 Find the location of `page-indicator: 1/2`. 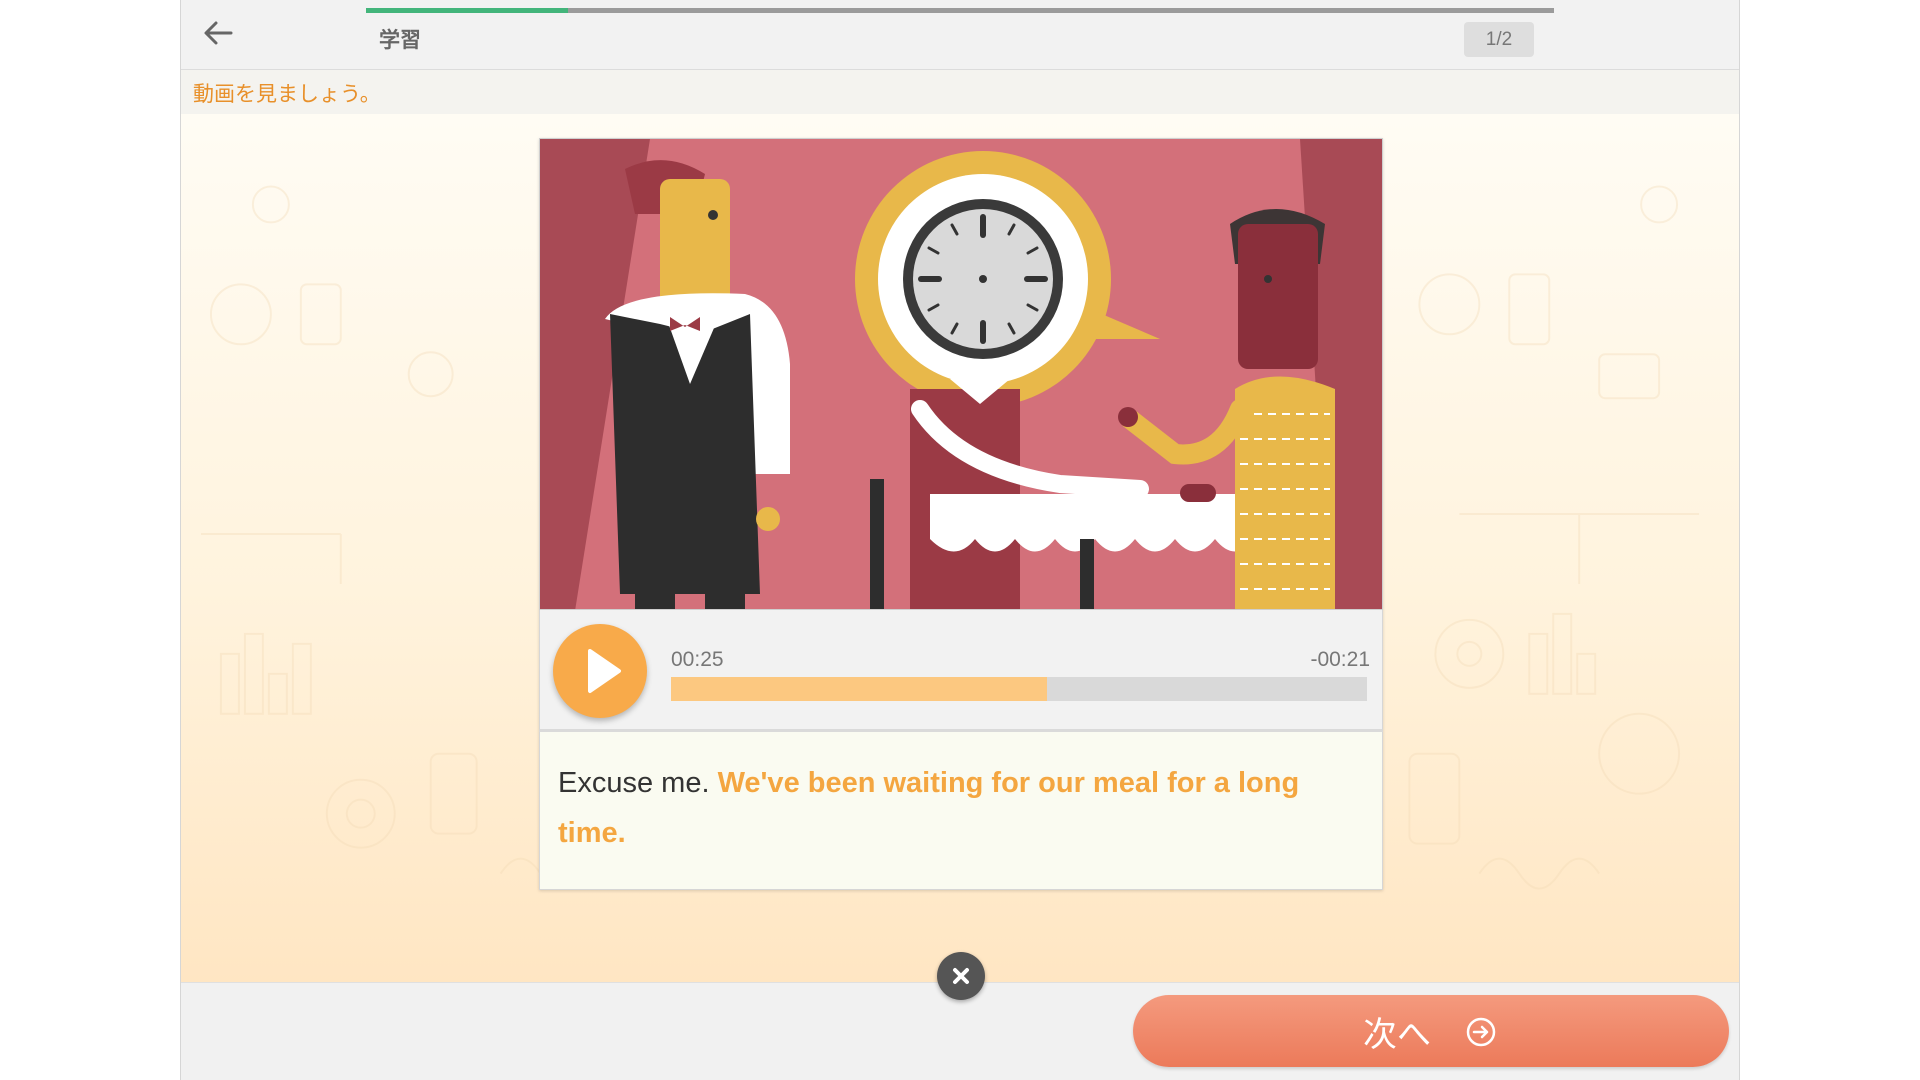

page-indicator: 1/2 is located at coordinates (1499, 39).